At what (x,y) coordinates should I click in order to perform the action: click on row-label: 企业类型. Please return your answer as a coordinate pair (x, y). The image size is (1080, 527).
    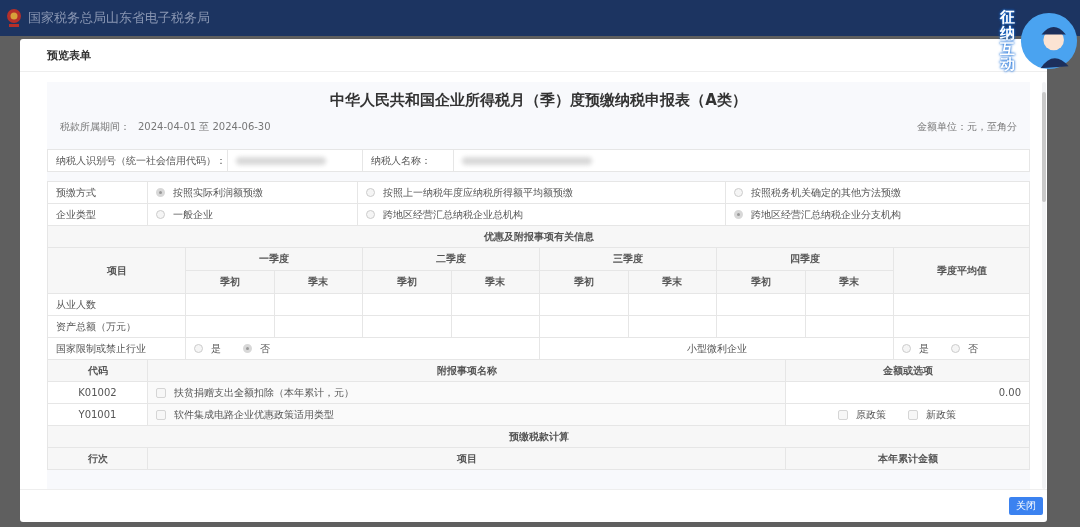
    Looking at the image, I should click on (97, 214).